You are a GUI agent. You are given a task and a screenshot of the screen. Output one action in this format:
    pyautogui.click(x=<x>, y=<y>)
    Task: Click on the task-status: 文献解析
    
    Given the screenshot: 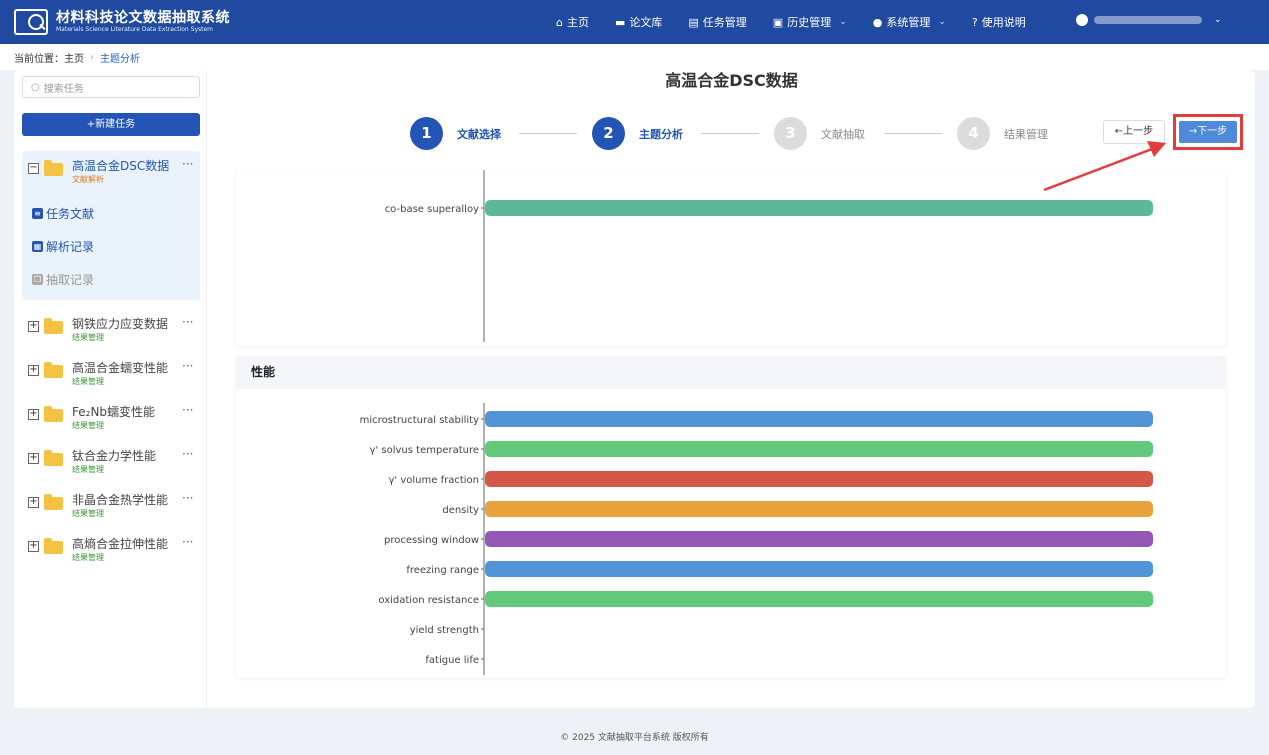 What is the action you would take?
    pyautogui.click(x=88, y=179)
    